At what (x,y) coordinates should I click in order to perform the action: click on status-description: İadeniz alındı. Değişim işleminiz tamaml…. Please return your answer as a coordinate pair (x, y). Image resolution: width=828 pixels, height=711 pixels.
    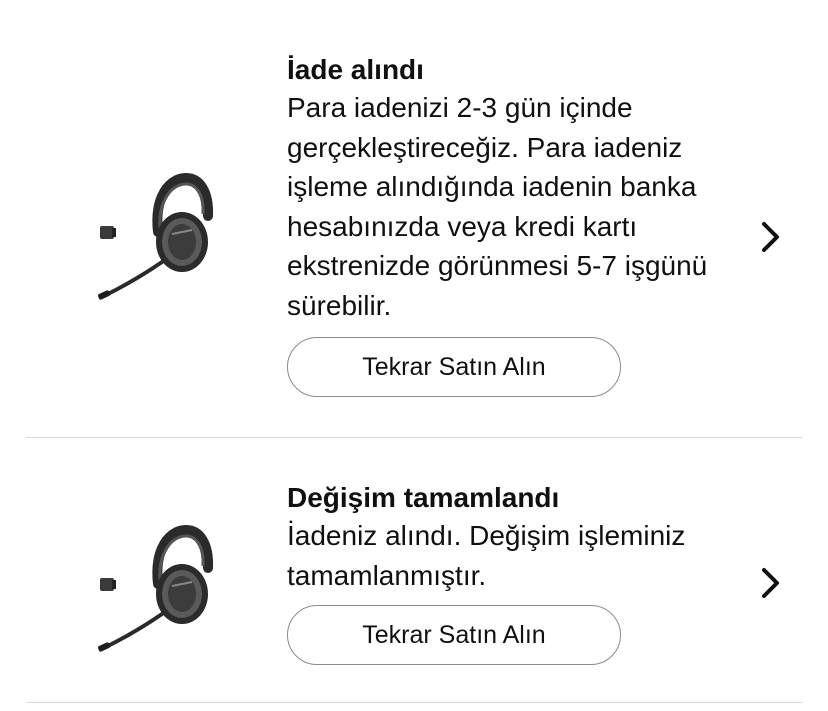
    Looking at the image, I should click on (486, 555).